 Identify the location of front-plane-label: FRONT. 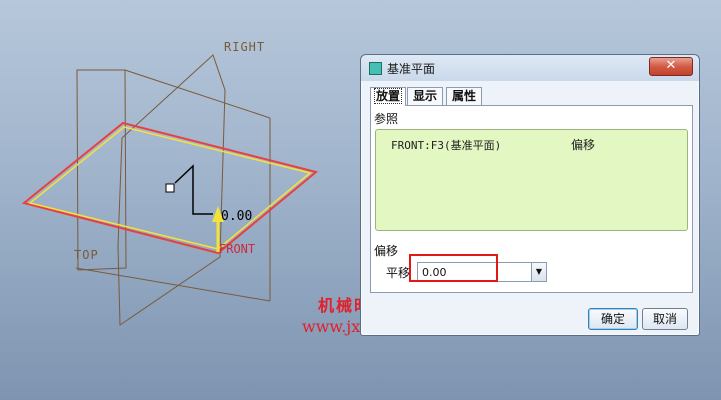
(237, 249).